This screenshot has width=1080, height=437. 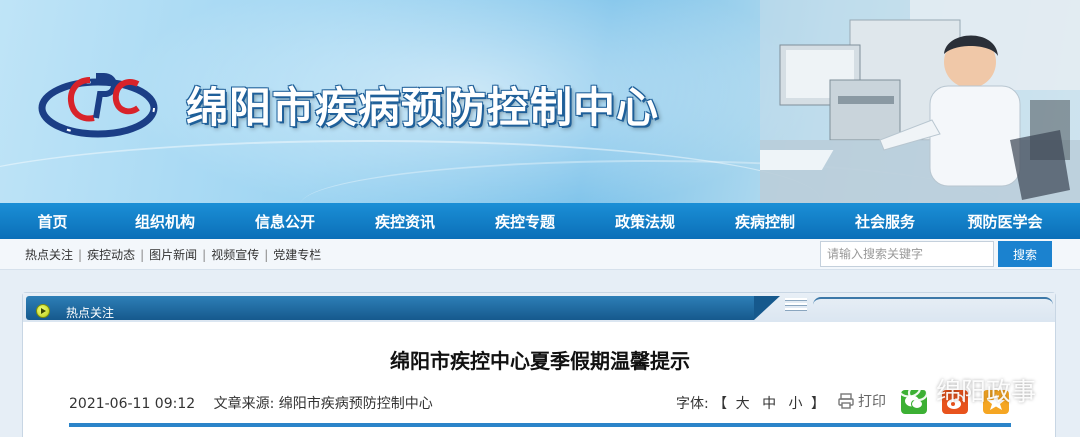 I want to click on panel-tab: 热点关注, so click(x=390, y=308).